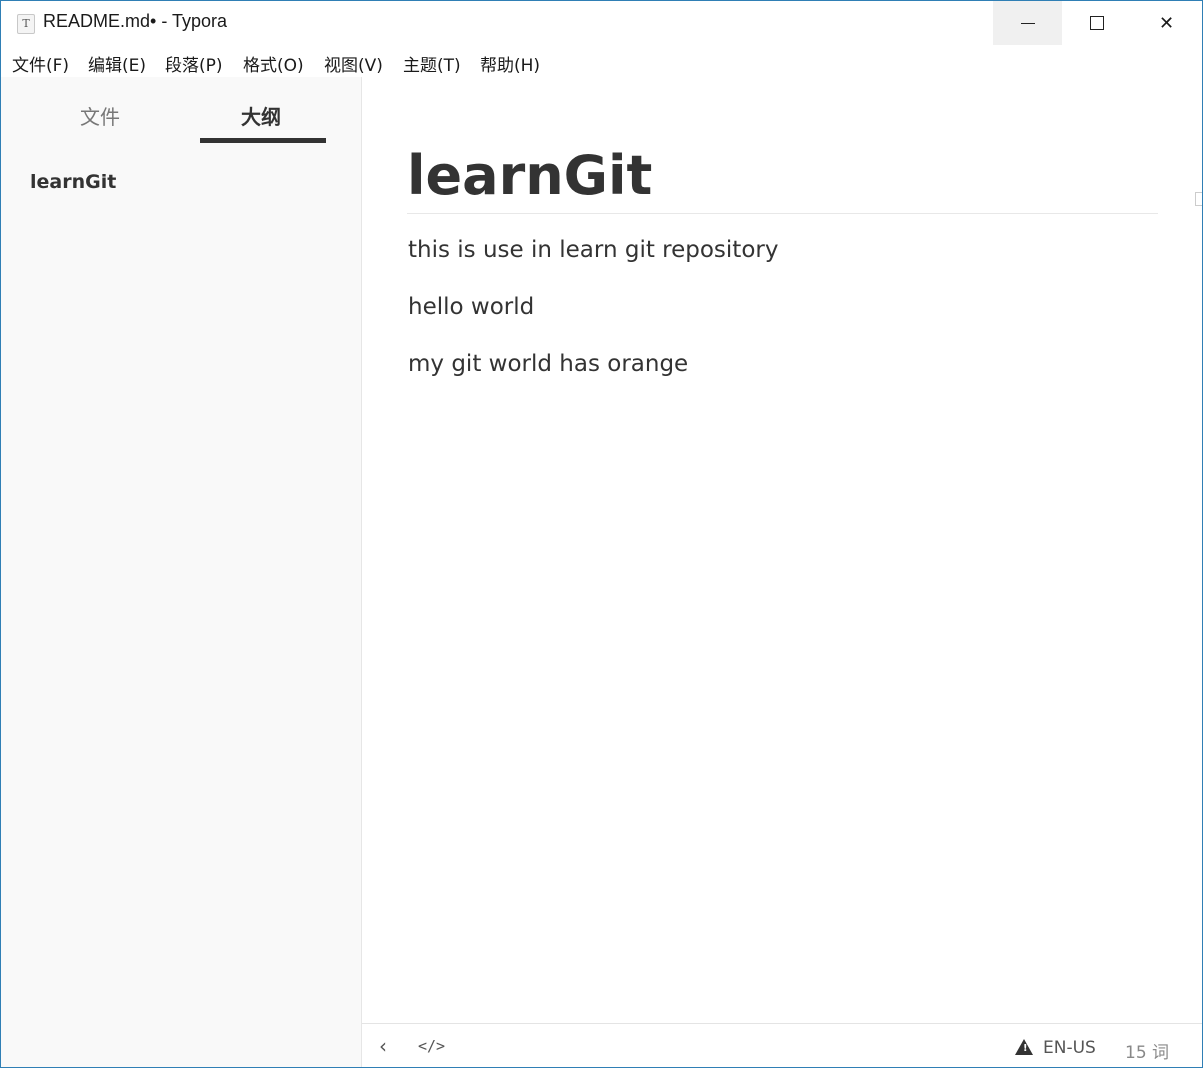  Describe the element at coordinates (432, 63) in the screenshot. I see `menu-theme: 主题(T)` at that location.